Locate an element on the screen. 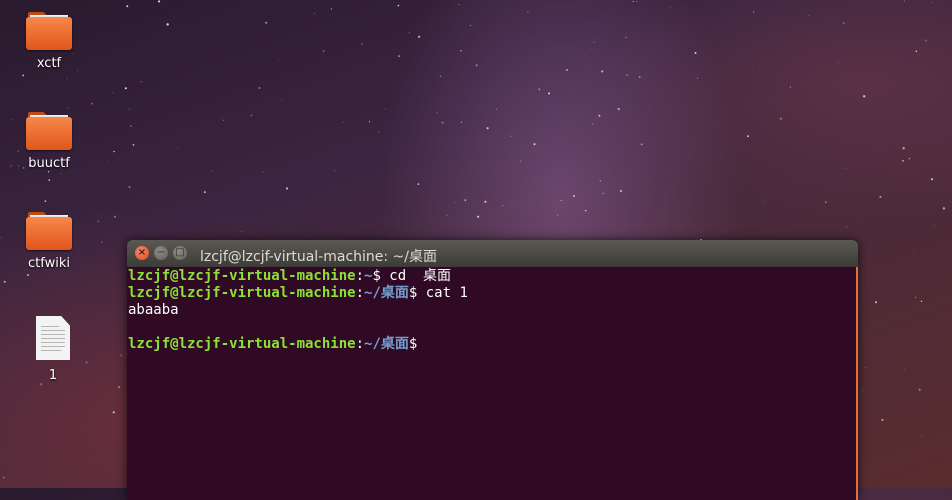  terminal-line: lzcjf@lzcjf-virtual-machine:~$ cd 桌面 is located at coordinates (290, 276).